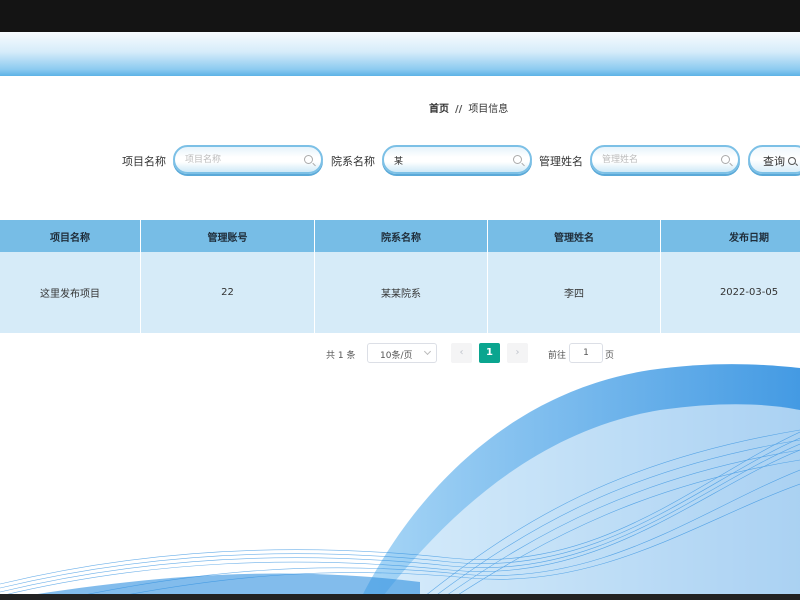 Image resolution: width=800 pixels, height=600 pixels. Describe the element at coordinates (557, 356) in the screenshot. I see `goto-label: 前往` at that location.